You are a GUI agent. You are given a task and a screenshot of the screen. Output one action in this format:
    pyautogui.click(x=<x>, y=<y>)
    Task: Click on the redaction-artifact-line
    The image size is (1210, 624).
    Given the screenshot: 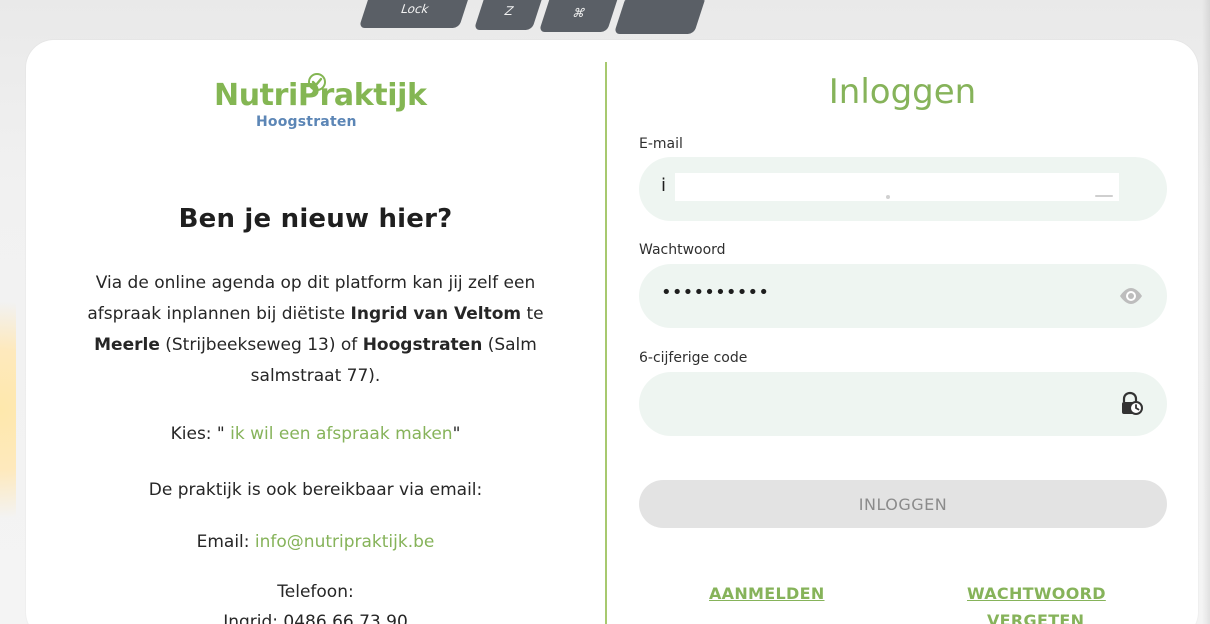 What is the action you would take?
    pyautogui.click(x=1104, y=196)
    